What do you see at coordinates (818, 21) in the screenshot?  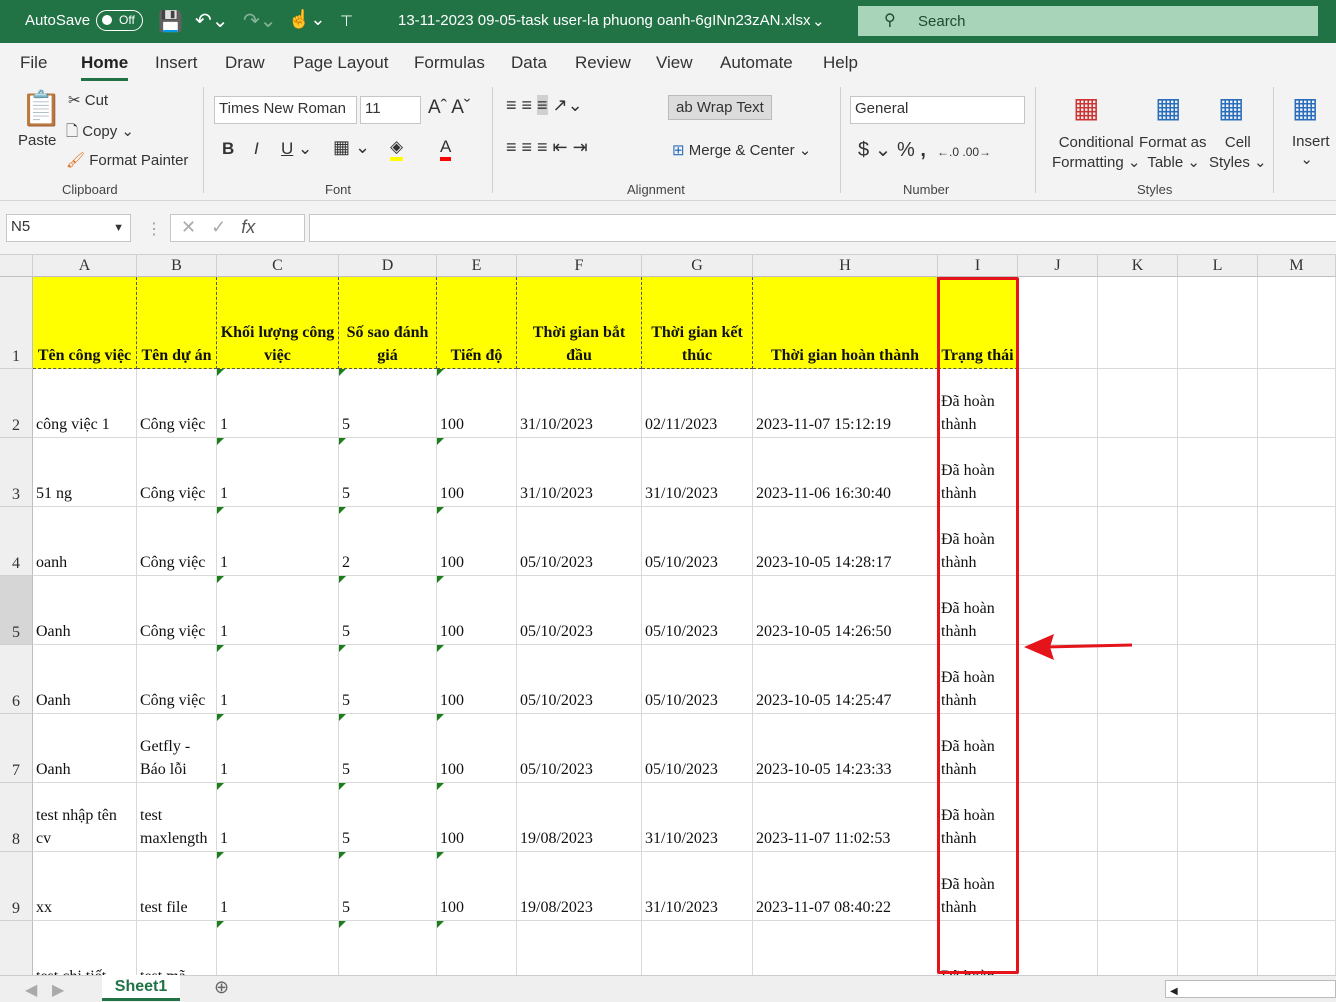 I see `chevron-down-icon: ⌄` at bounding box center [818, 21].